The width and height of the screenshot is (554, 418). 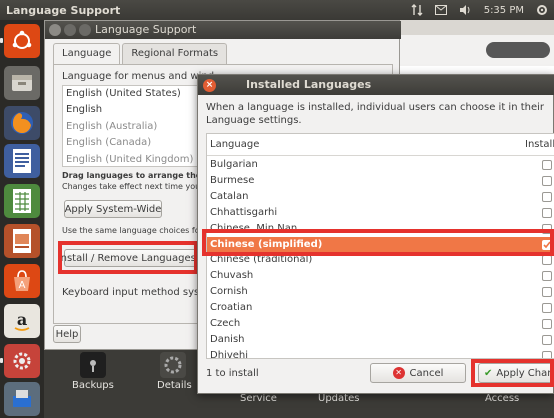 I want to click on table-row: Croatian, so click(x=380, y=308).